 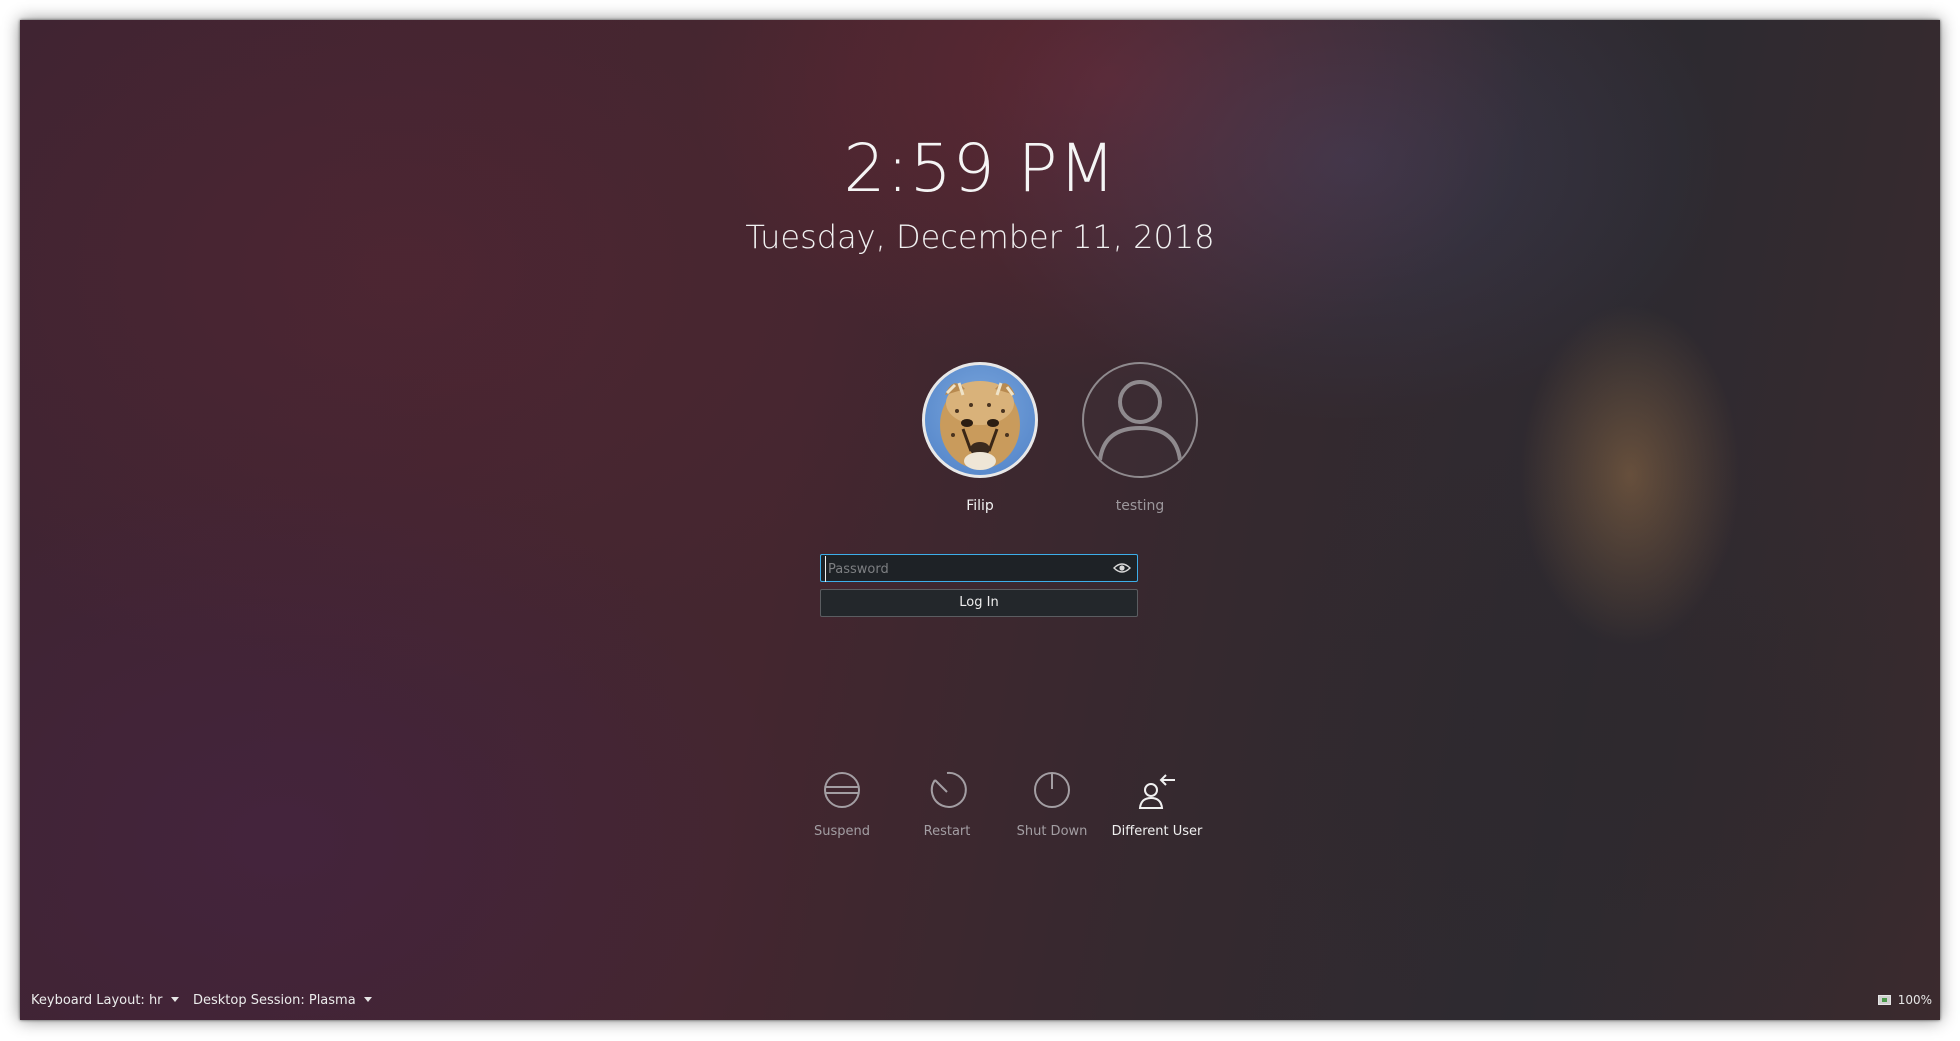 I want to click on shutdown-icon, so click(x=1052, y=790).